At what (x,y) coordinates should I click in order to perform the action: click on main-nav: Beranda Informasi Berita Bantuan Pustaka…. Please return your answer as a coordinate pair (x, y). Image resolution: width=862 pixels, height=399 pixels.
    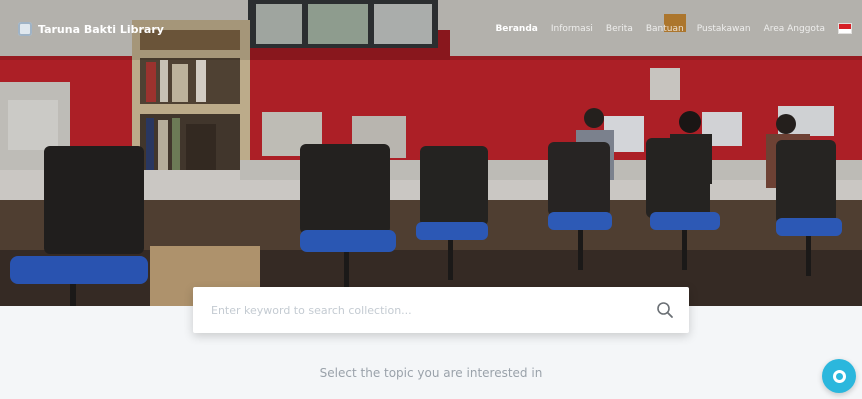
    Looking at the image, I should click on (673, 28).